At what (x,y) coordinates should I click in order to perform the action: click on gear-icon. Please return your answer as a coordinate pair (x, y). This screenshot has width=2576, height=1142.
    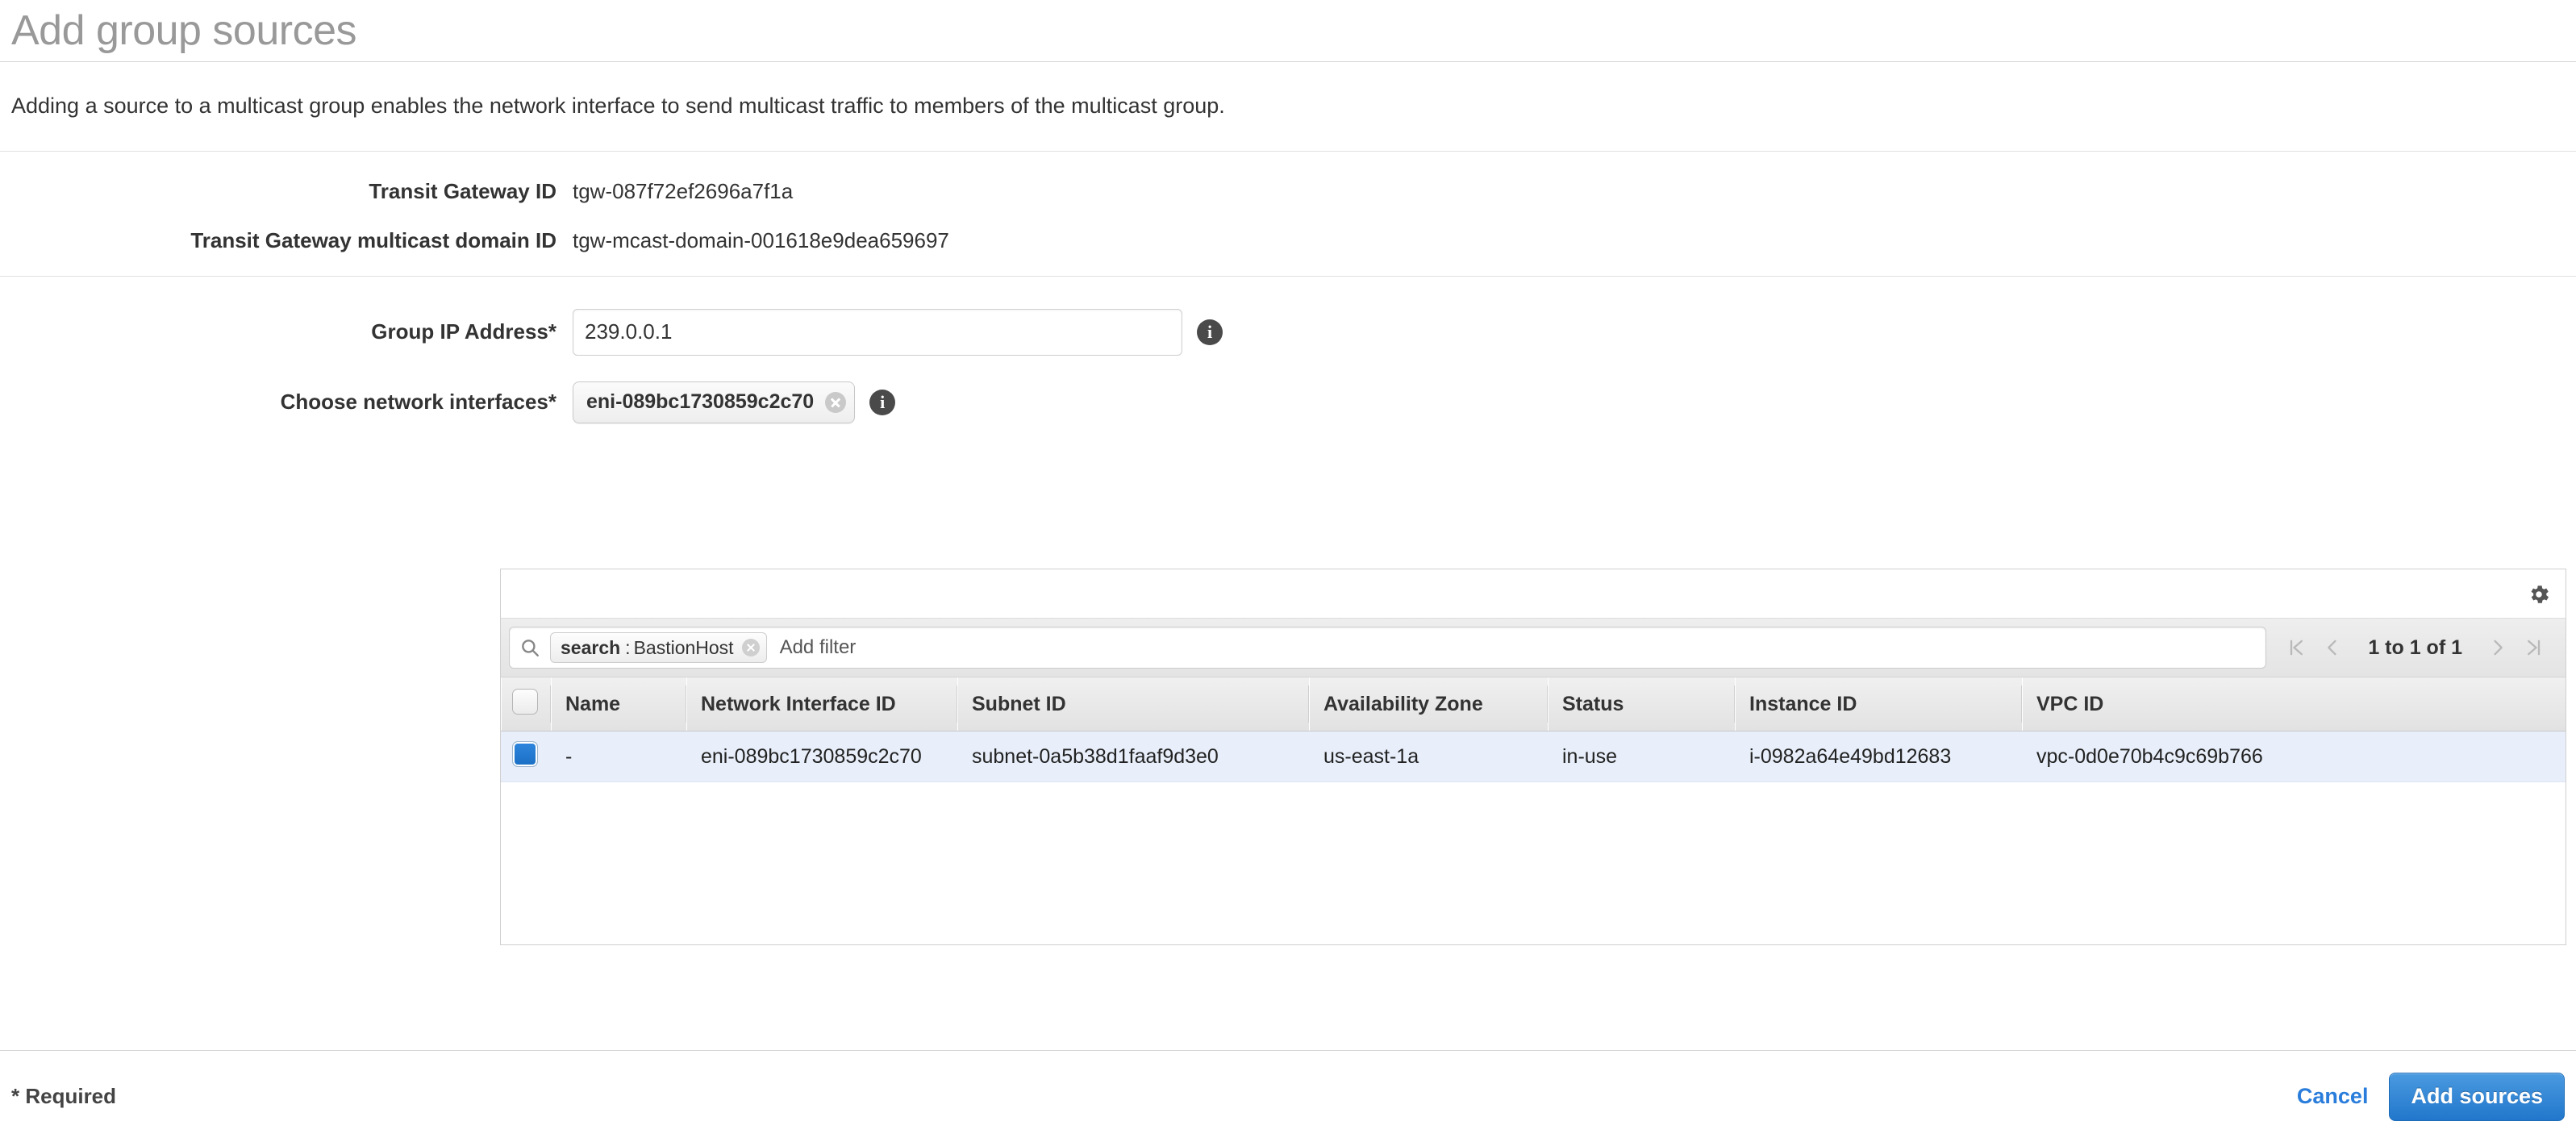
    Looking at the image, I should click on (2539, 594).